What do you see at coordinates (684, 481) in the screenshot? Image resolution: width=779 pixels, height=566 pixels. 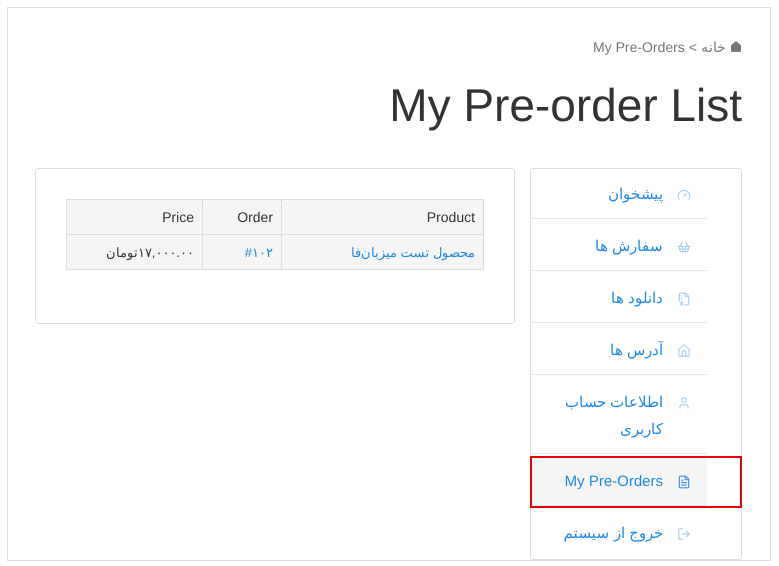 I see `document-icon` at bounding box center [684, 481].